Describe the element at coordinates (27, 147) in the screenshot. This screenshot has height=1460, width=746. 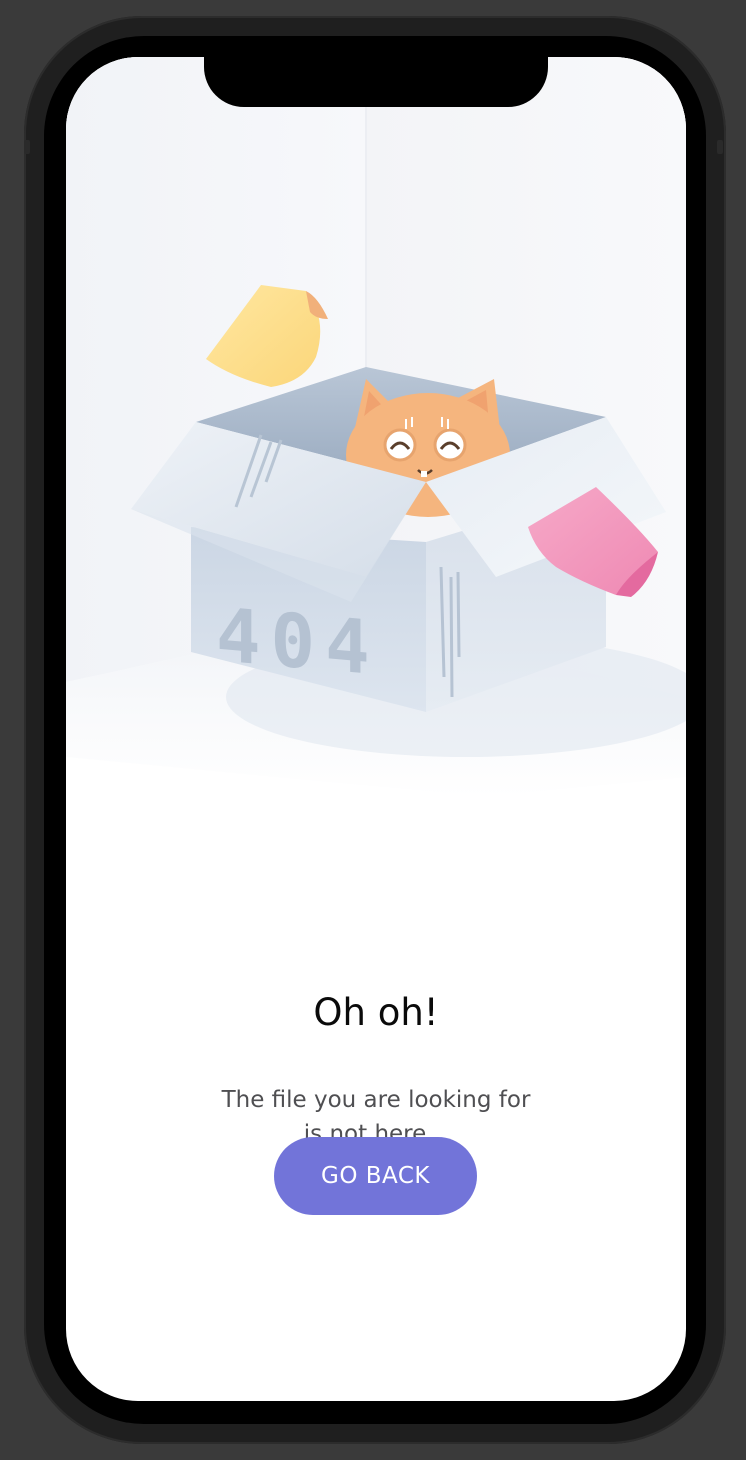
I see `side-button-left` at that location.